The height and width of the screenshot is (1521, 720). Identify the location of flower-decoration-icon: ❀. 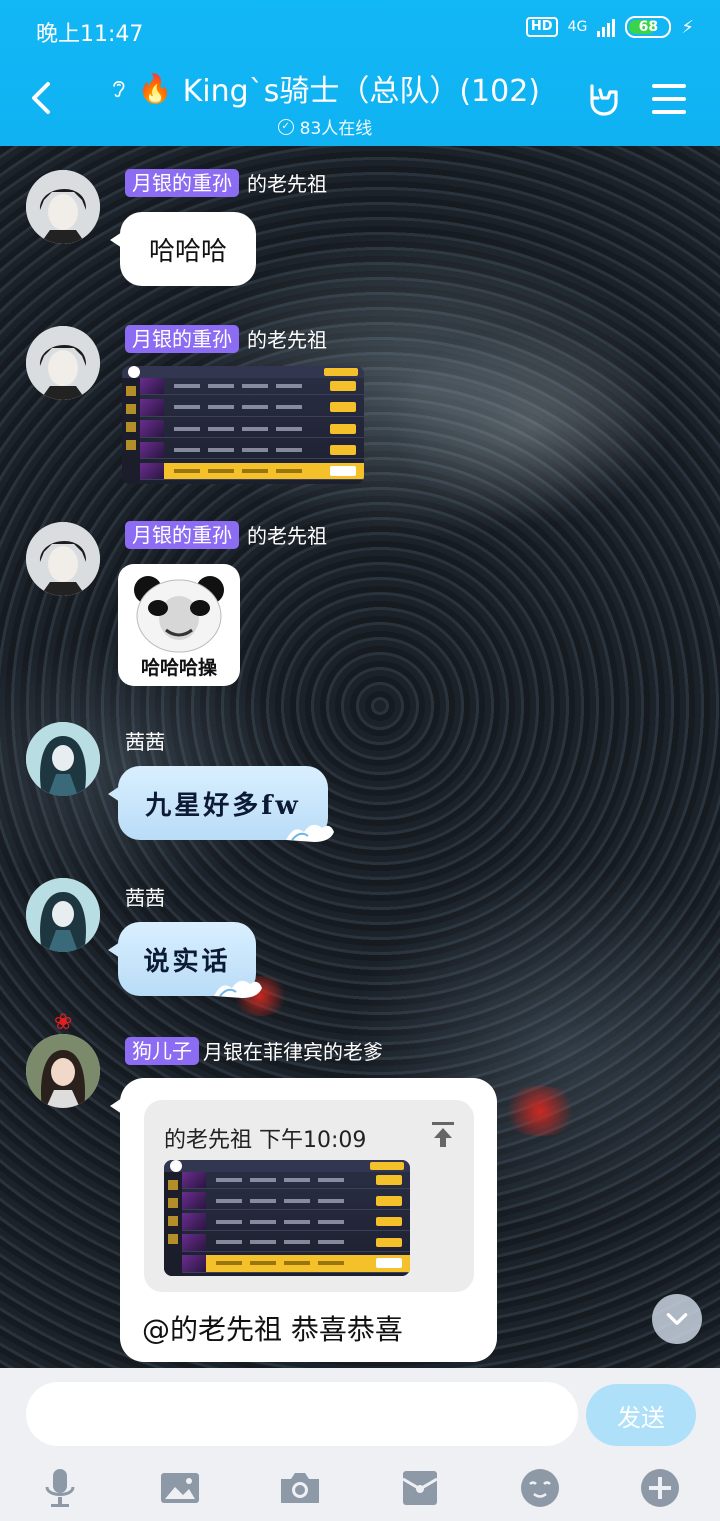
(63, 1022).